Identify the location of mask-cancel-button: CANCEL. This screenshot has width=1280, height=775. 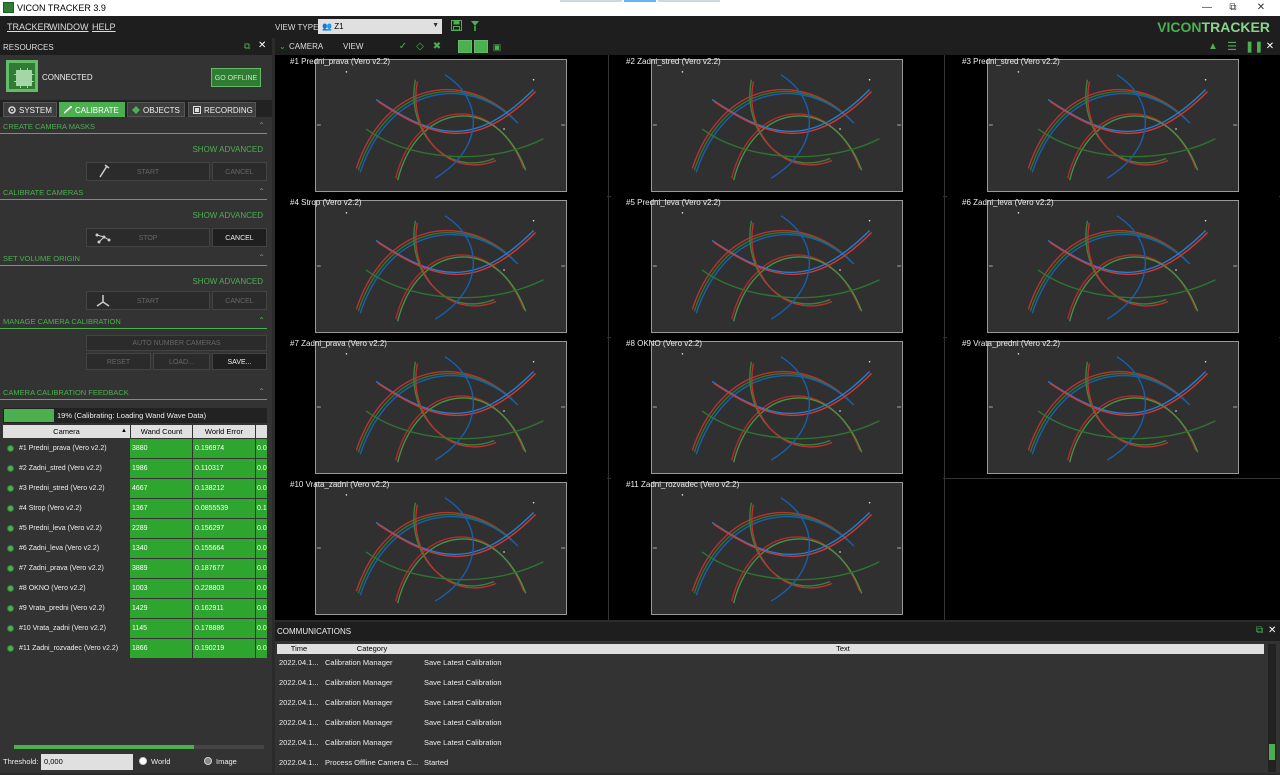
(239, 171).